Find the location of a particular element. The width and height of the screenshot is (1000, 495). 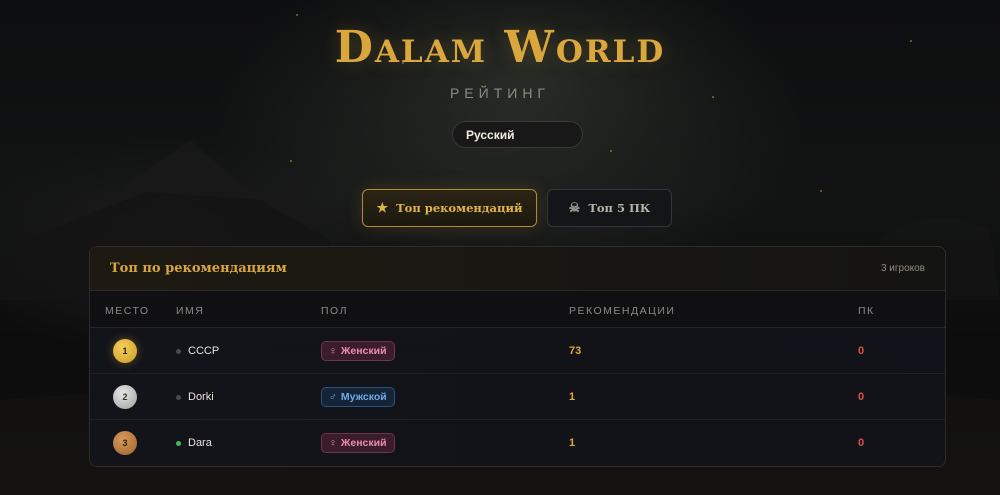

tab-label: Топ 5 ПК is located at coordinates (619, 208).